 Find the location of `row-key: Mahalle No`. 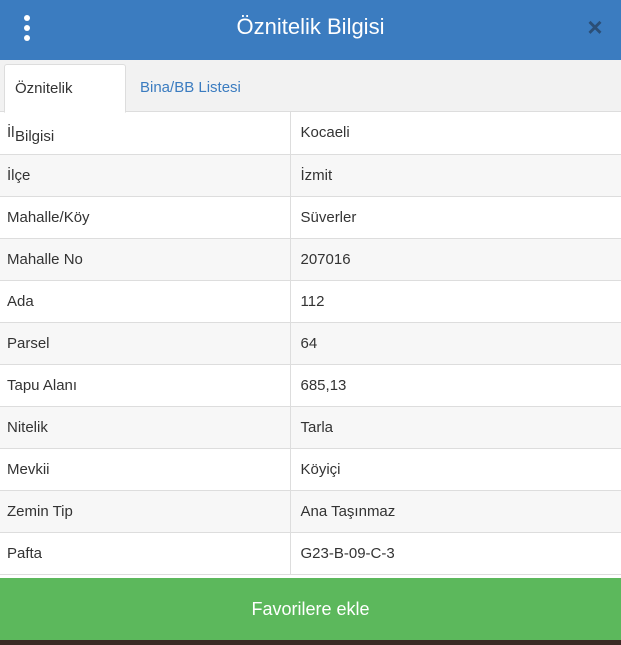

row-key: Mahalle No is located at coordinates (145, 259).